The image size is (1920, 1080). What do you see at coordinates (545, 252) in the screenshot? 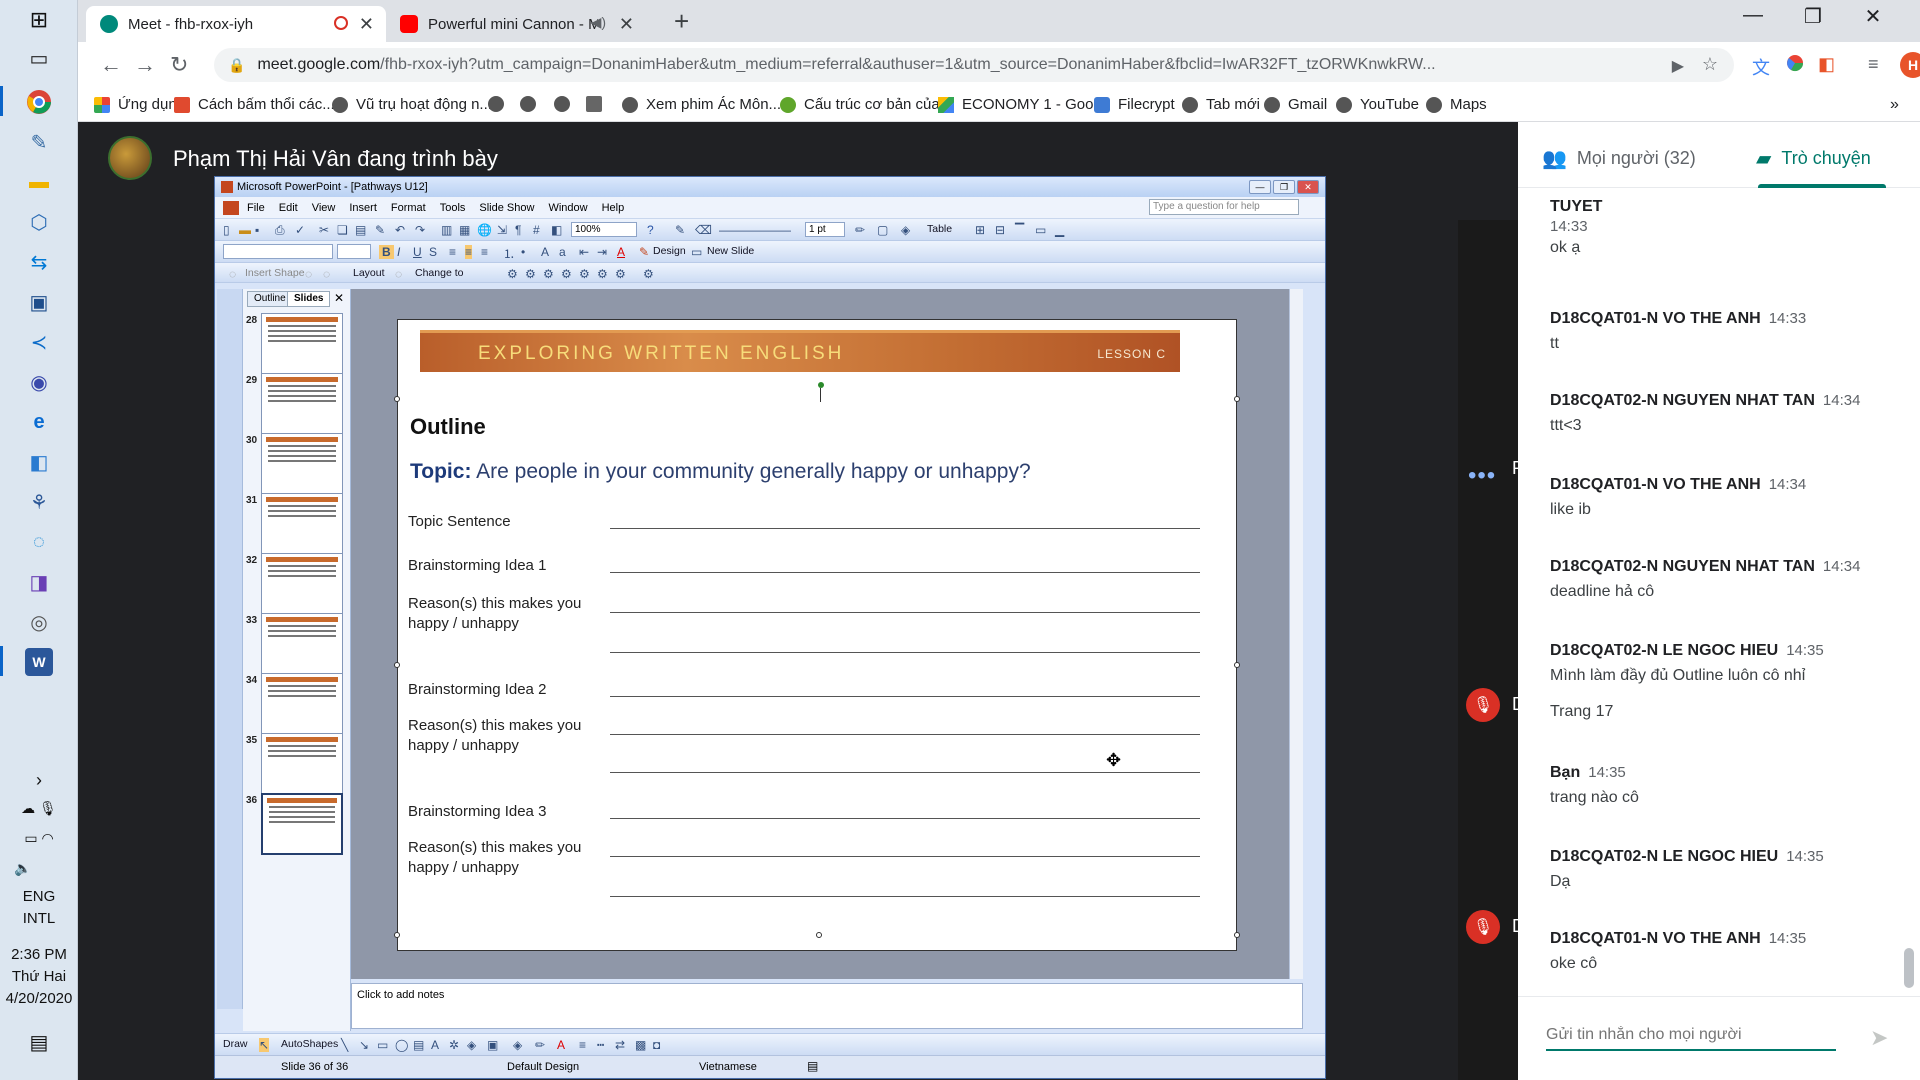
I see `grow-font-icon: A` at bounding box center [545, 252].